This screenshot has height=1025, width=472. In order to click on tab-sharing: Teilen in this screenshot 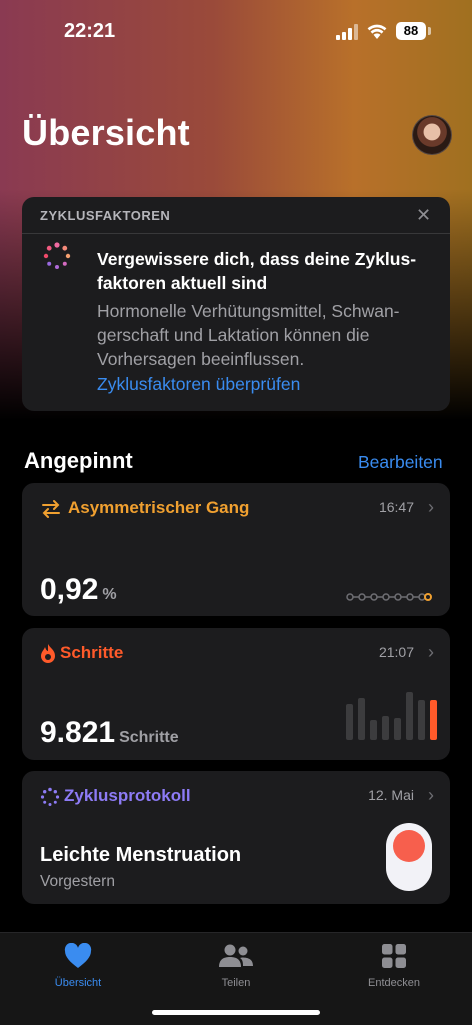, I will do `click(236, 963)`.